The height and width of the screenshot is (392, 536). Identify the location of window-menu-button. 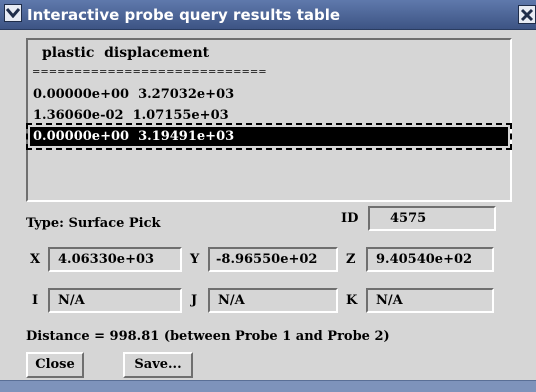
(13, 13).